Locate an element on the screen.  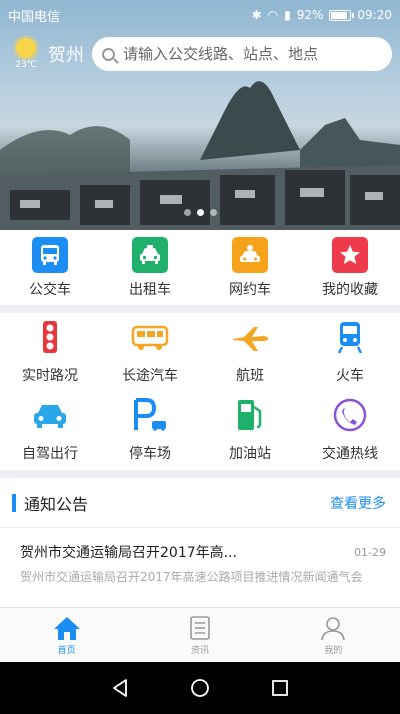
parking-icon is located at coordinates (150, 417).